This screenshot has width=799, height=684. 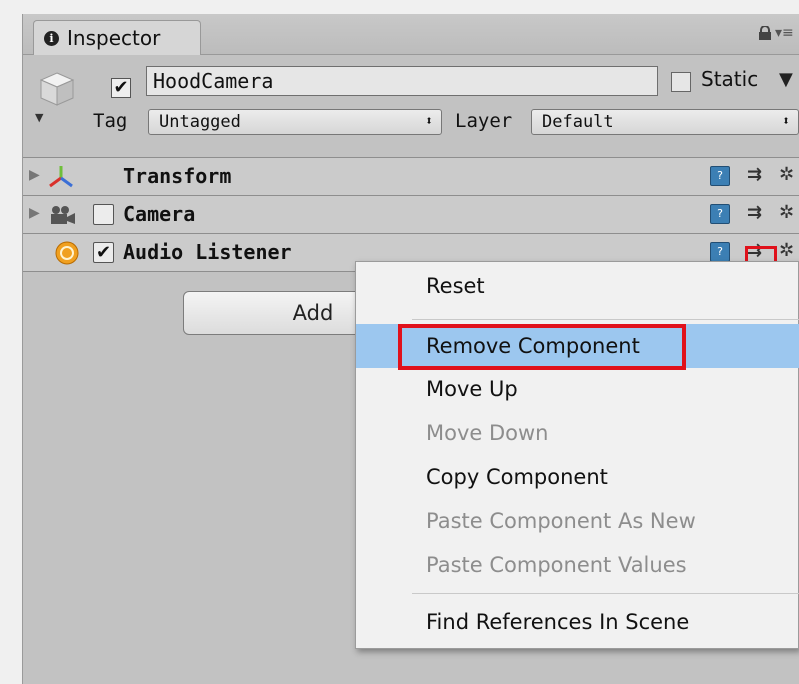 What do you see at coordinates (556, 565) in the screenshot?
I see `menu-item-paste-component-values: Paste Component Values` at bounding box center [556, 565].